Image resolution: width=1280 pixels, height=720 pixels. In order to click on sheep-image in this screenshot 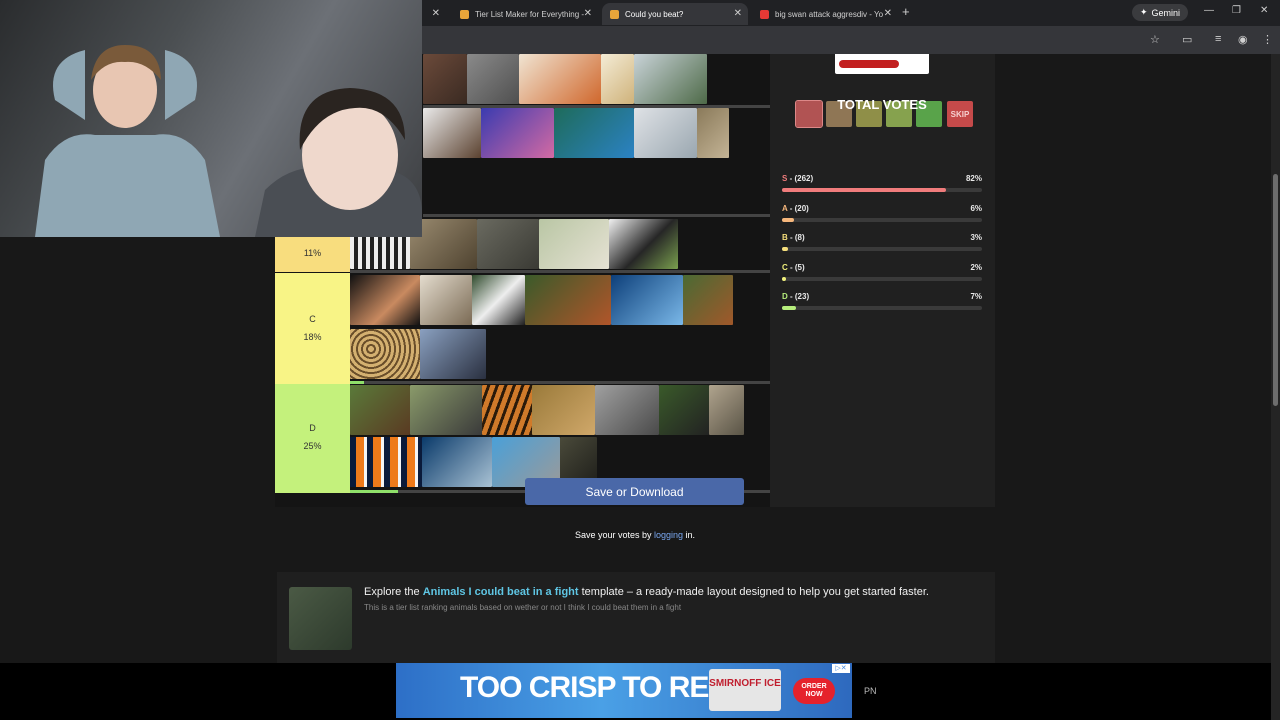, I will do `click(574, 244)`.